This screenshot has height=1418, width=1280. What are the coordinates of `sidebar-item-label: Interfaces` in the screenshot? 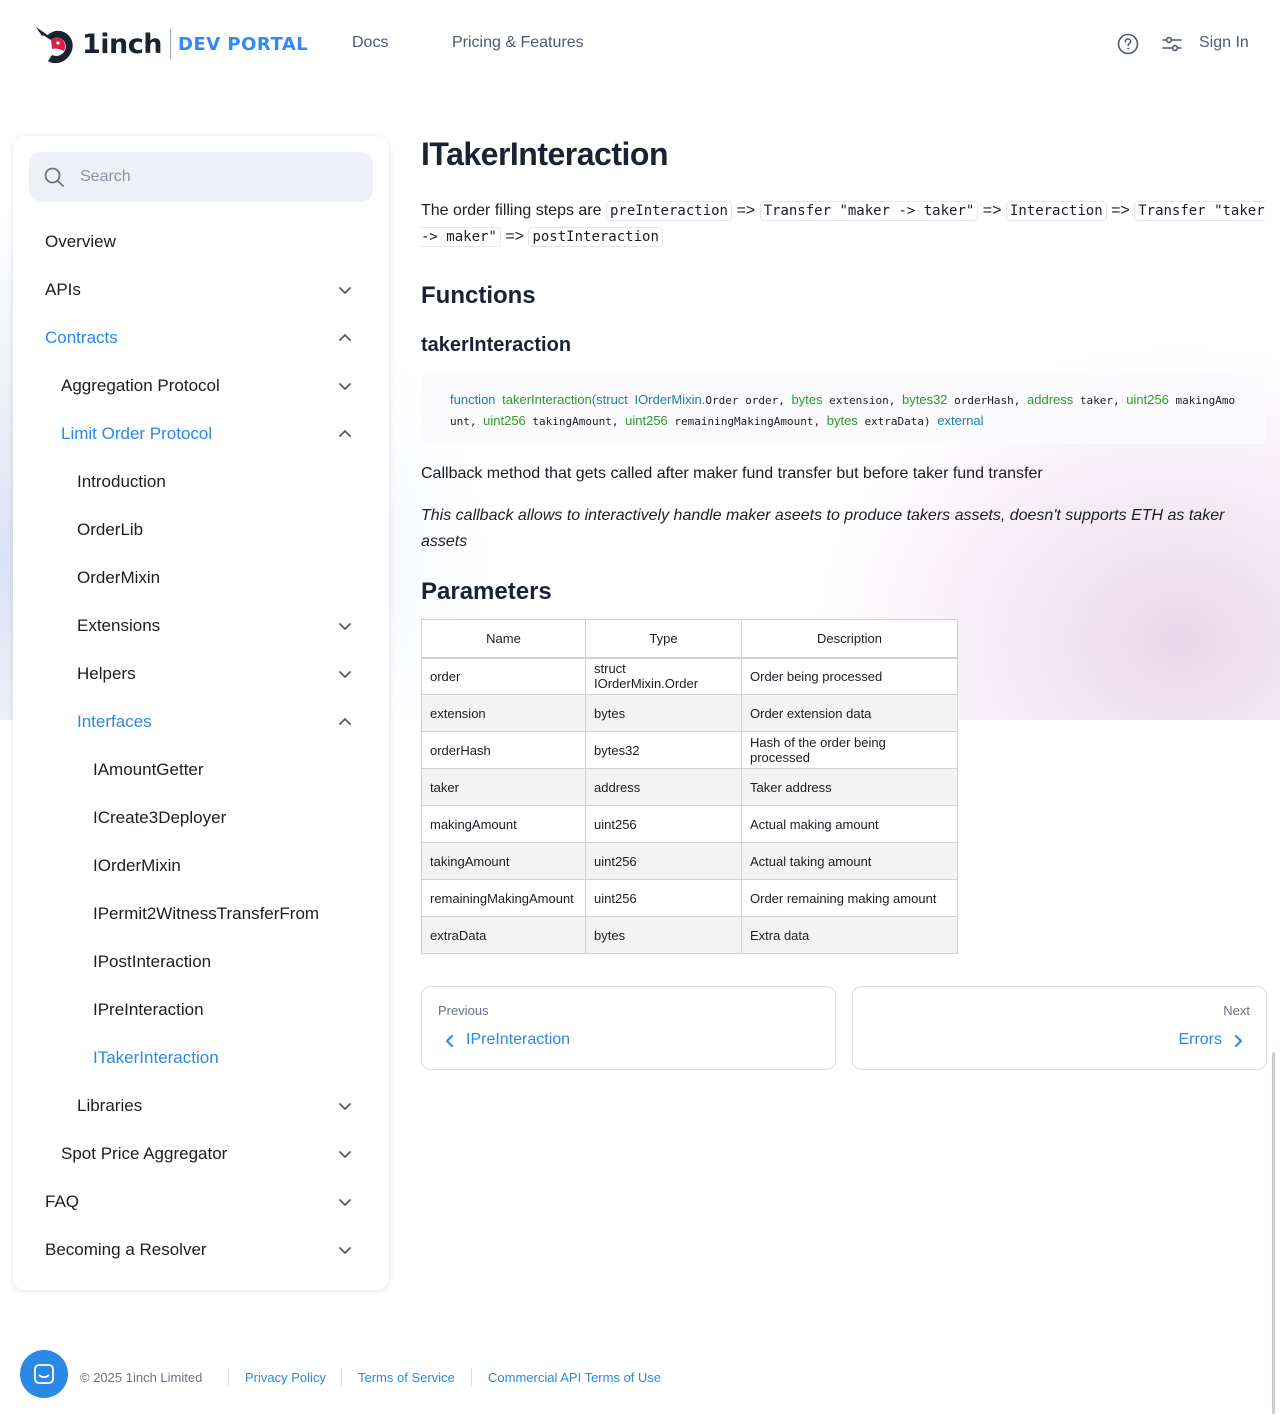 It's located at (114, 721).